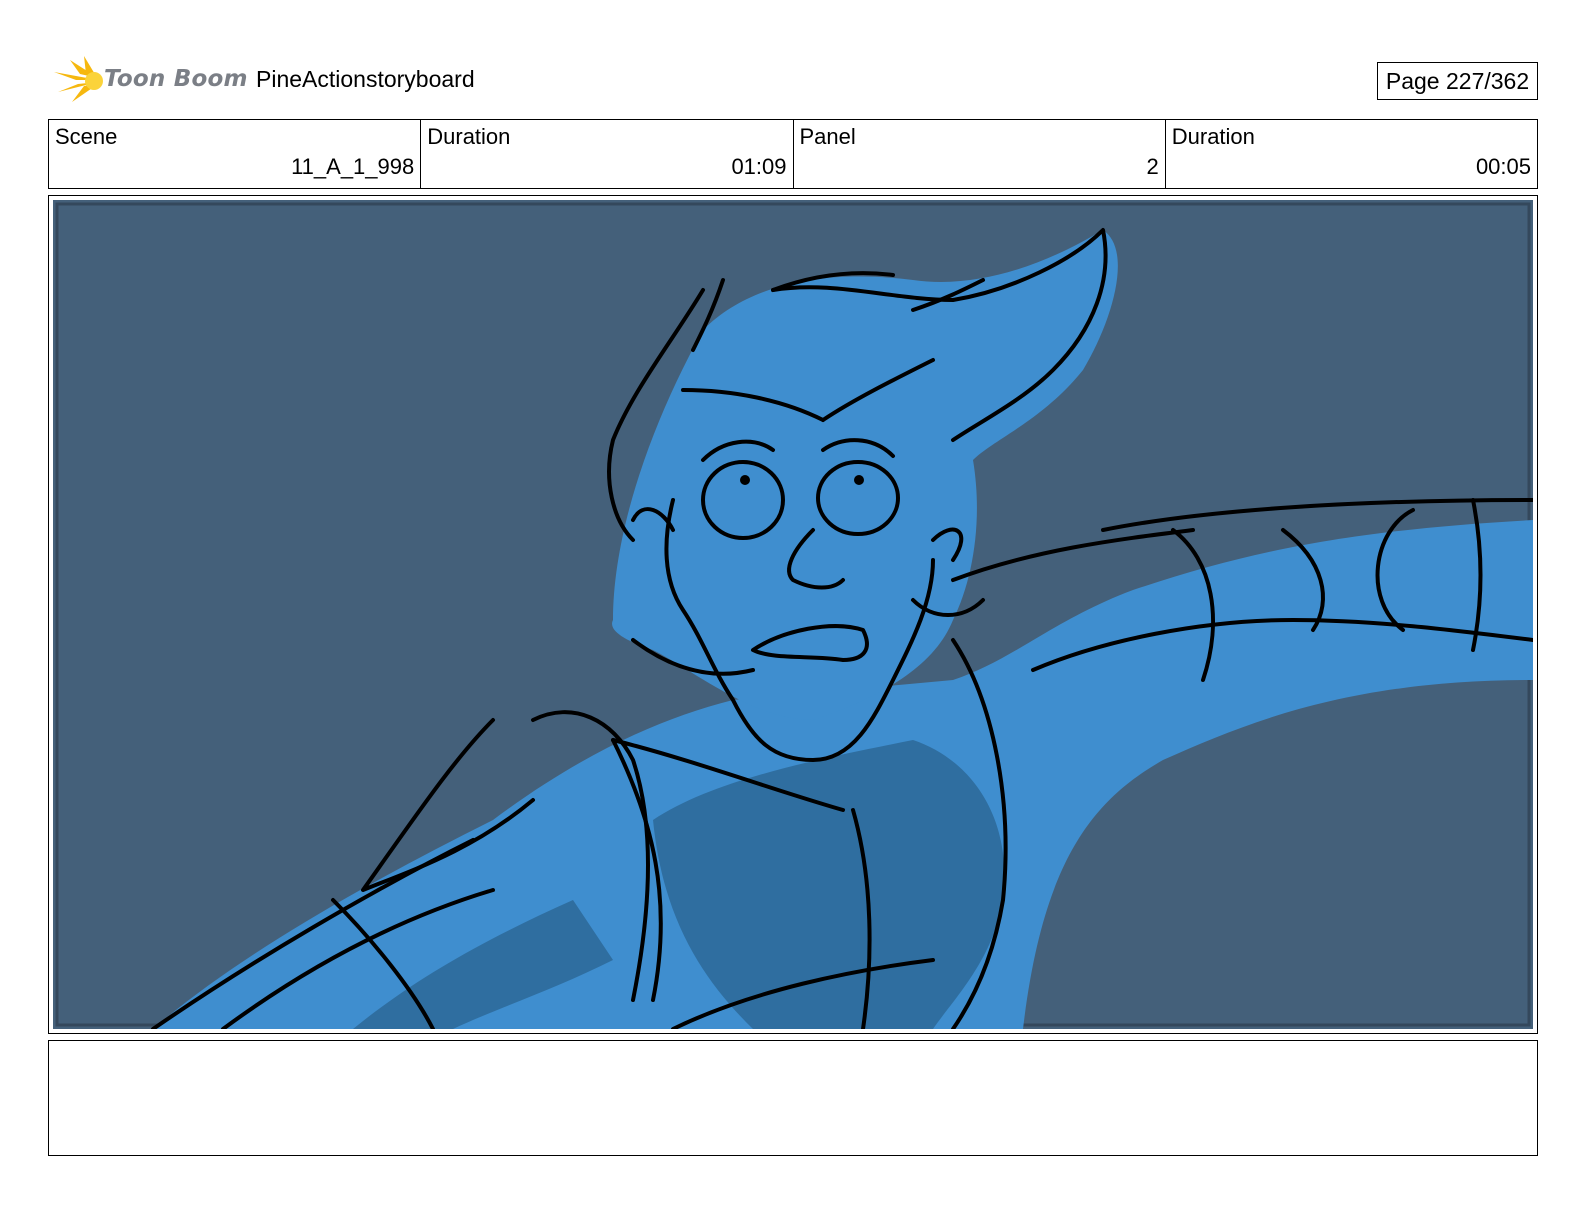 The width and height of the screenshot is (1584, 1224). I want to click on panel-duration-value: 00:05, so click(1503, 166).